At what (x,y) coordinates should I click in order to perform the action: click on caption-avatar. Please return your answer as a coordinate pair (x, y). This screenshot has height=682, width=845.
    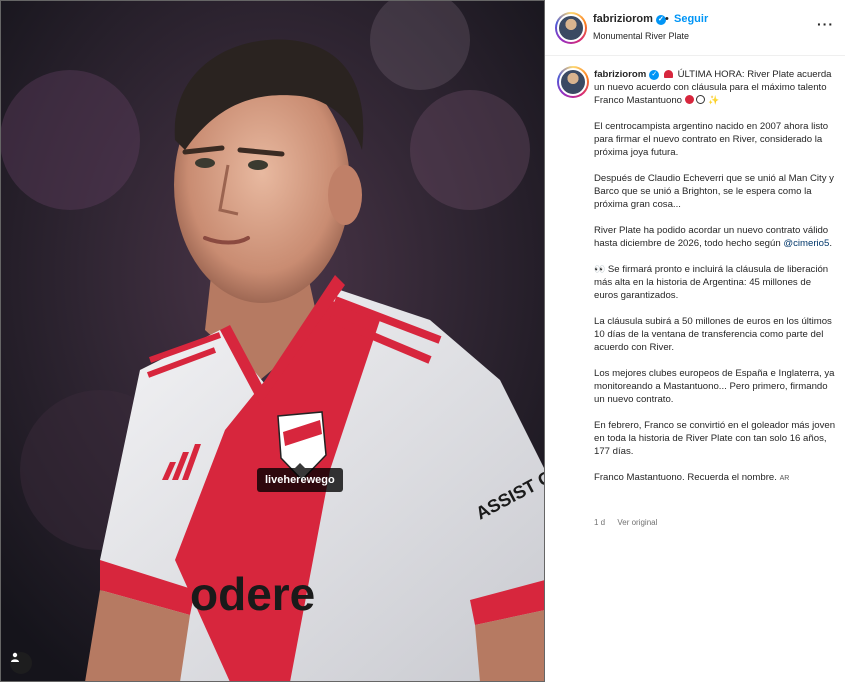
    Looking at the image, I should click on (573, 82).